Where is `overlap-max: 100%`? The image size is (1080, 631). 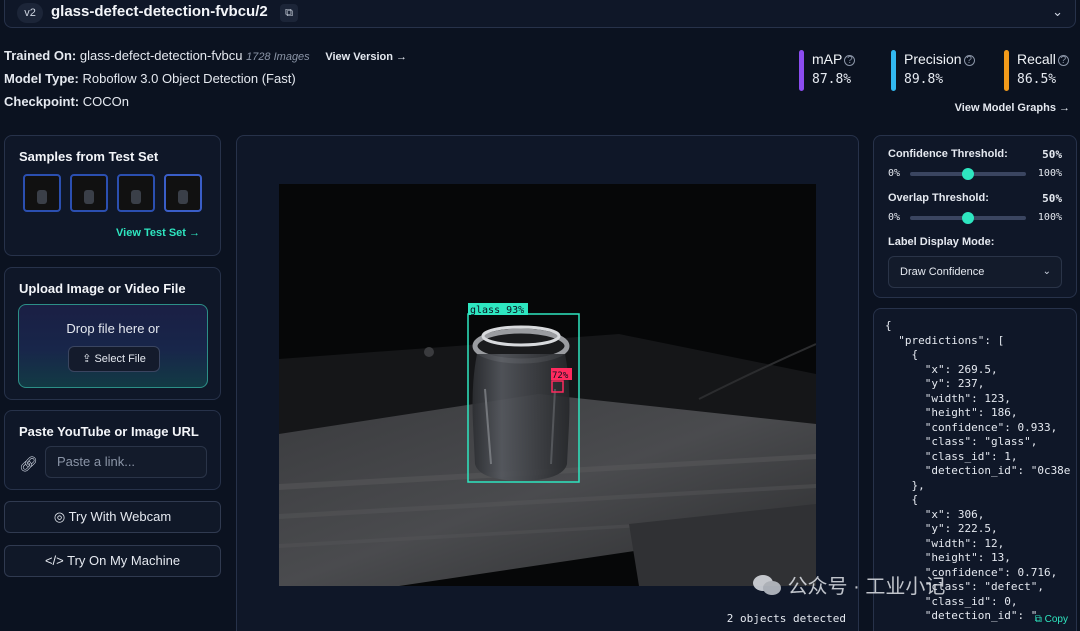
overlap-max: 100% is located at coordinates (1049, 217).